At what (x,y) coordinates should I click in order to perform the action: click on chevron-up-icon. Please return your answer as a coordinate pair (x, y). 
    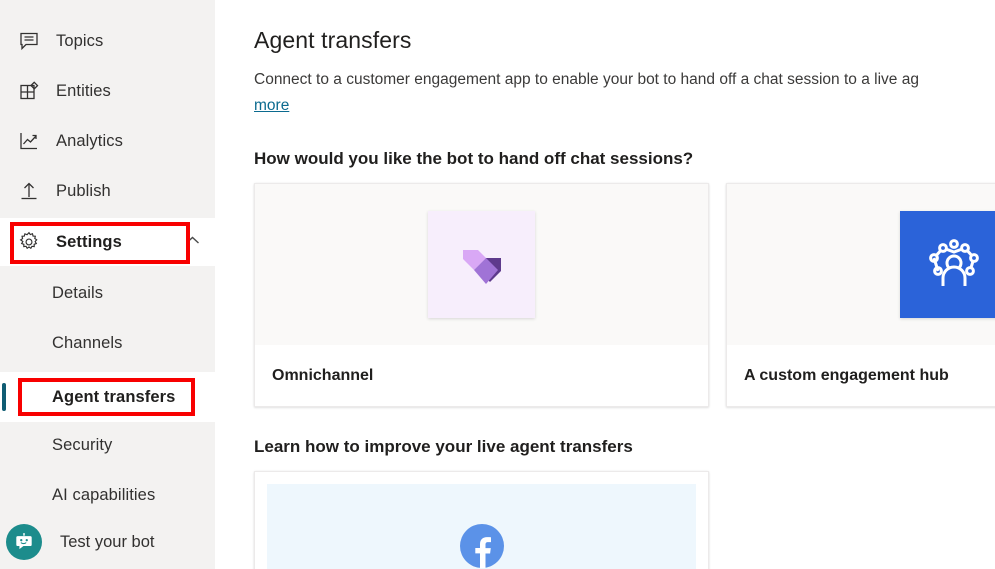
    Looking at the image, I should click on (192, 242).